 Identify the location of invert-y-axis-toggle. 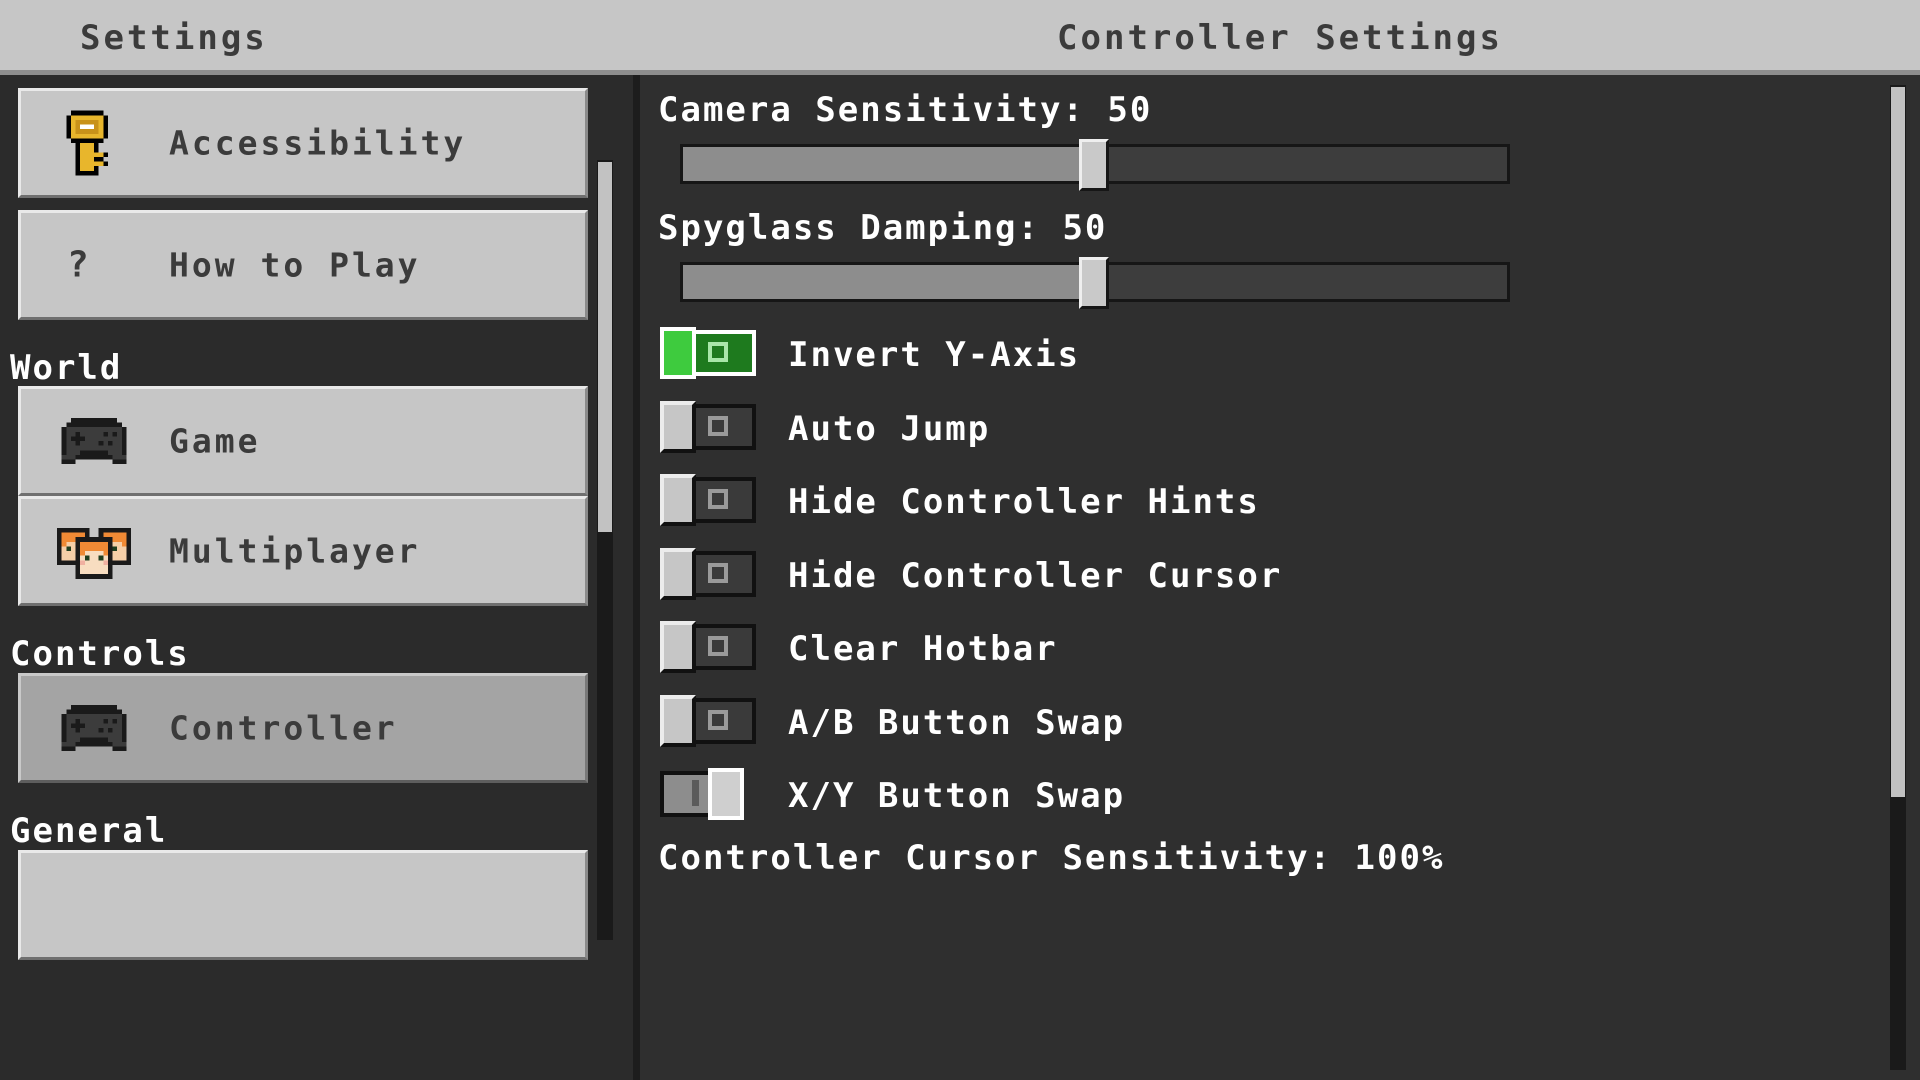
(708, 353).